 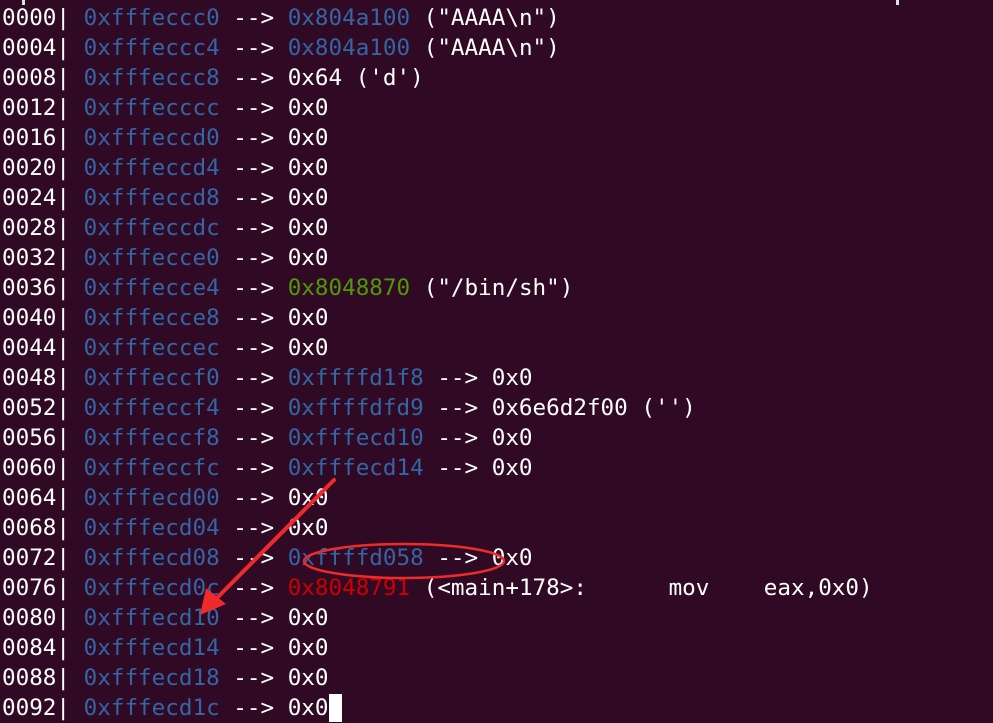 What do you see at coordinates (497, 258) in the screenshot?
I see `stack-row: 0032| 0xfffecce0 --> 0x0` at bounding box center [497, 258].